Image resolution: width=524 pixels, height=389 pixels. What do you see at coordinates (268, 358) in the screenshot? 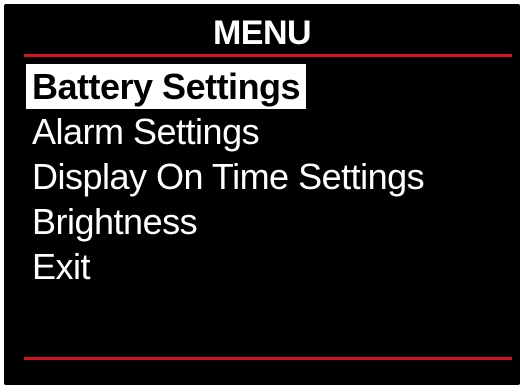
I see `bottom-divider` at bounding box center [268, 358].